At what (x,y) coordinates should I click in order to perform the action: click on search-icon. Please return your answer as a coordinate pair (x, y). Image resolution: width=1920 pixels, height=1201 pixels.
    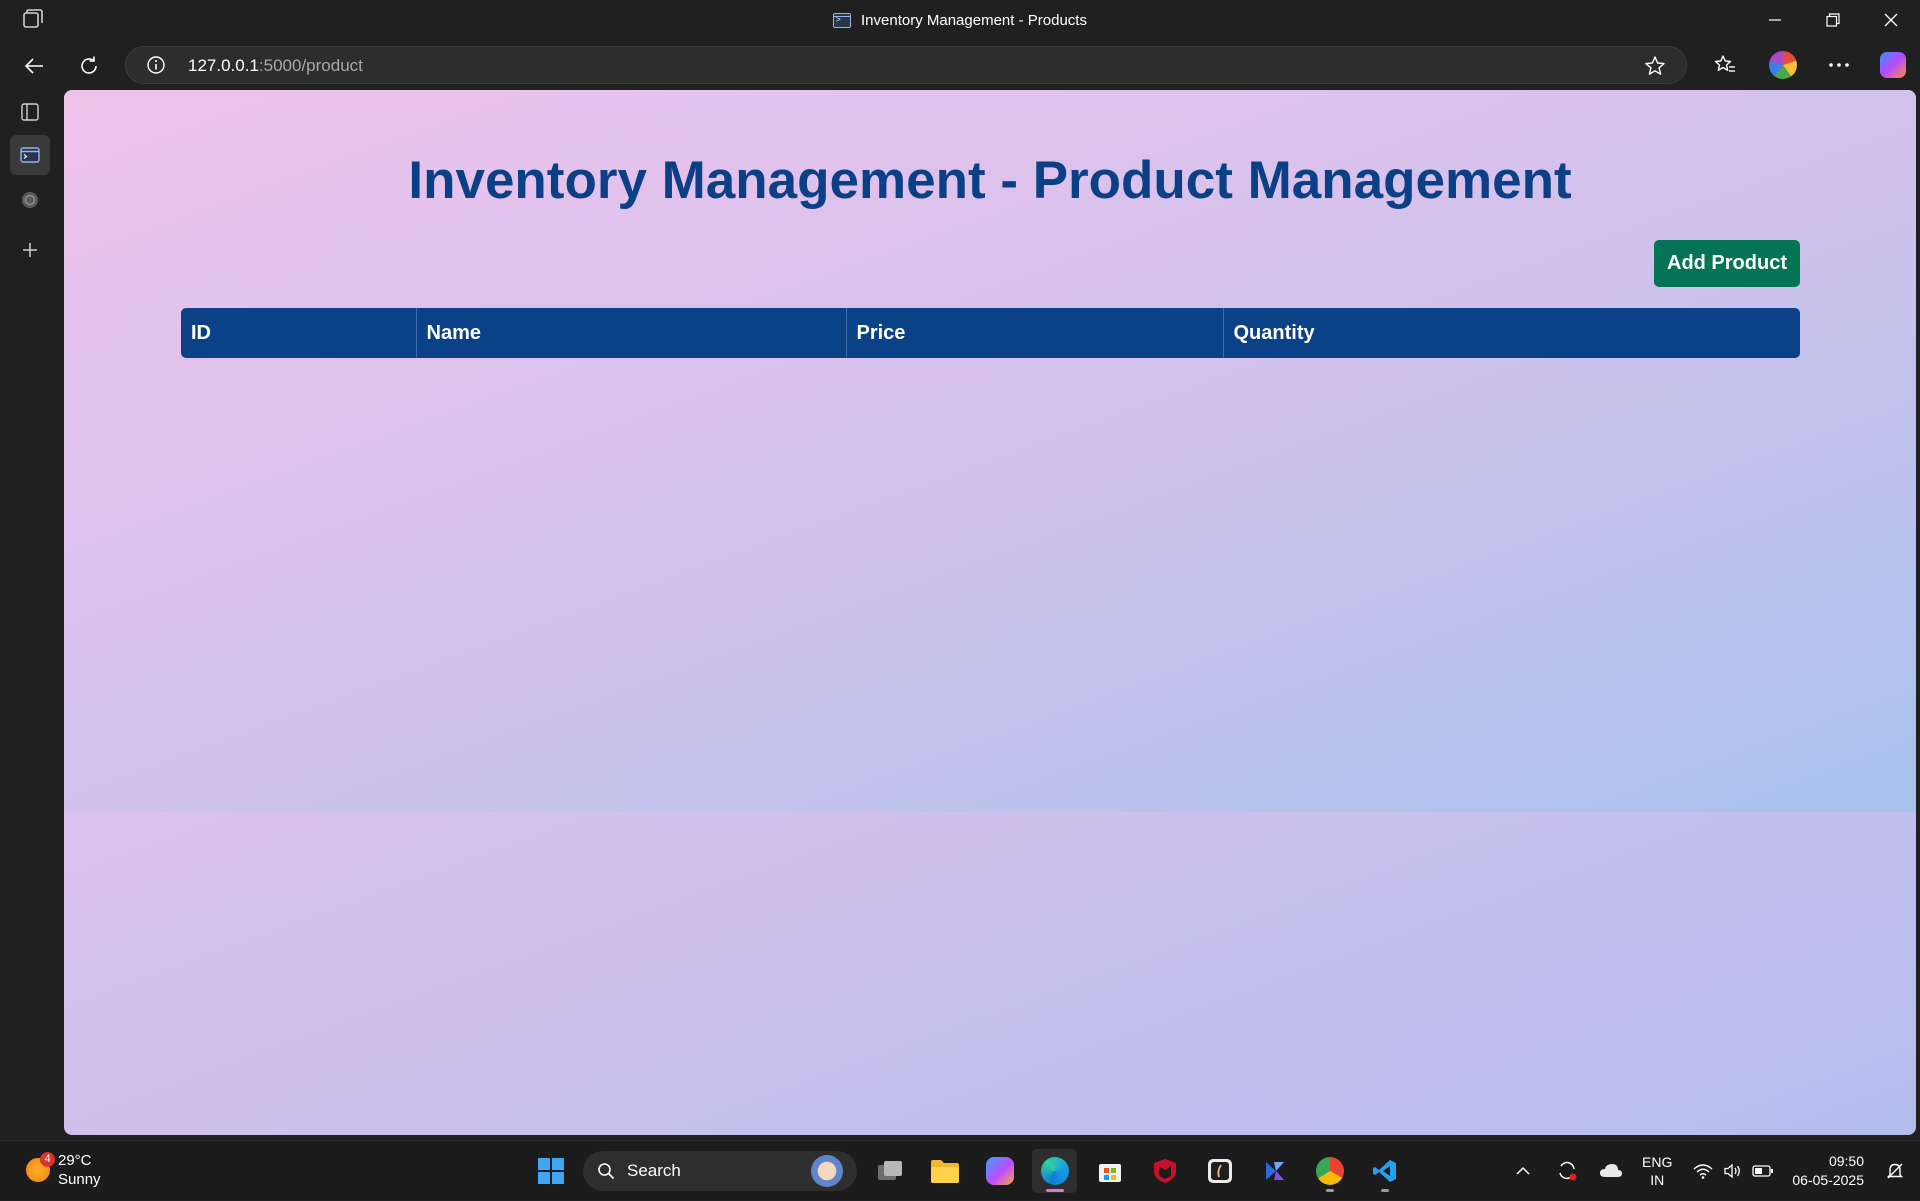
    Looking at the image, I should click on (606, 1171).